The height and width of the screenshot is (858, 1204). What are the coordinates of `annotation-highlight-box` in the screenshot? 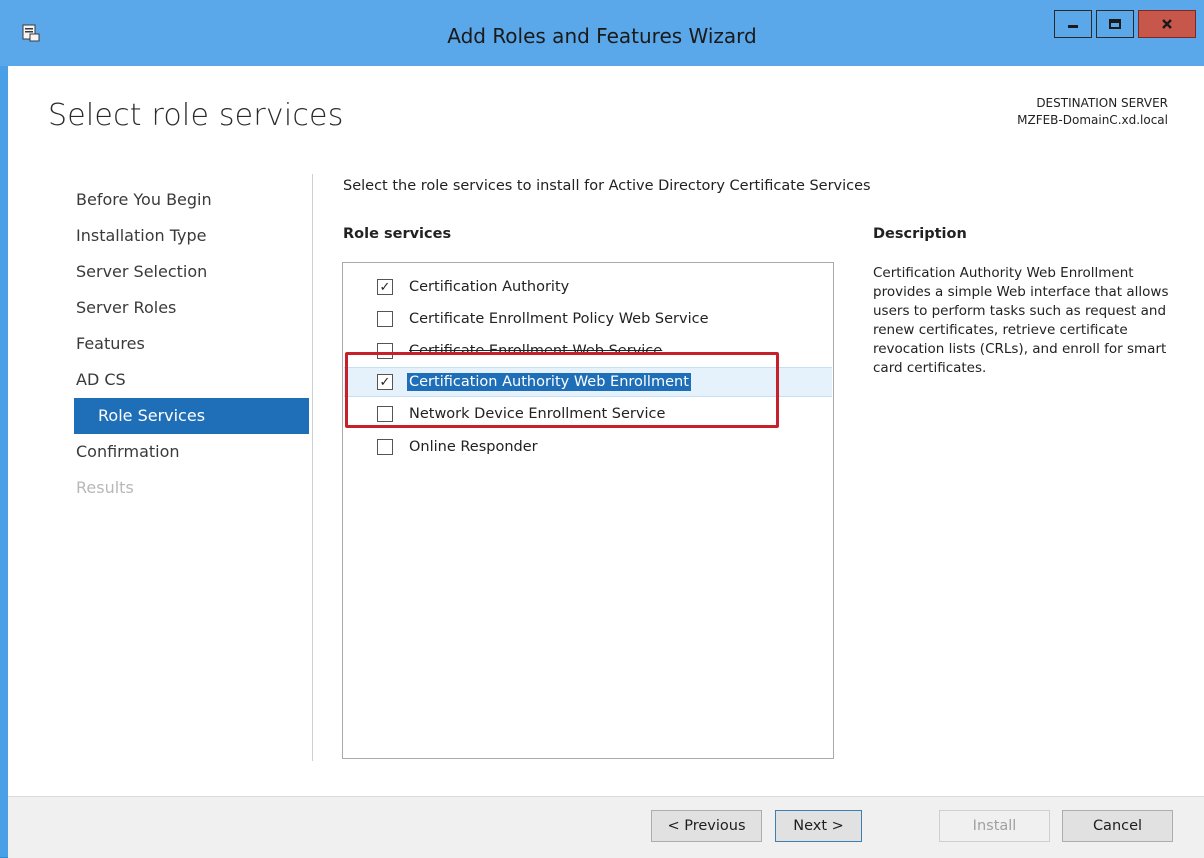 It's located at (562, 390).